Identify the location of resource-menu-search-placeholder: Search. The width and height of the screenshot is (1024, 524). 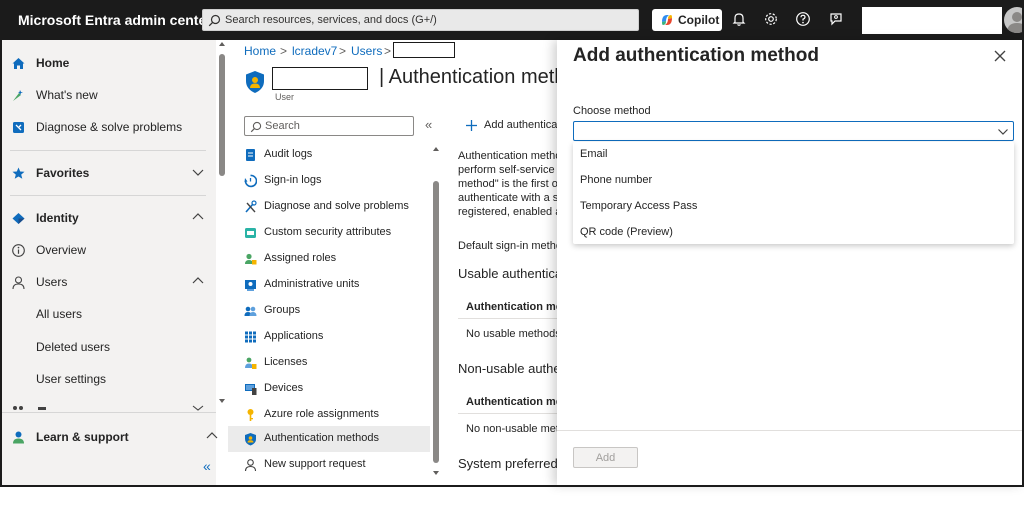
(282, 126).